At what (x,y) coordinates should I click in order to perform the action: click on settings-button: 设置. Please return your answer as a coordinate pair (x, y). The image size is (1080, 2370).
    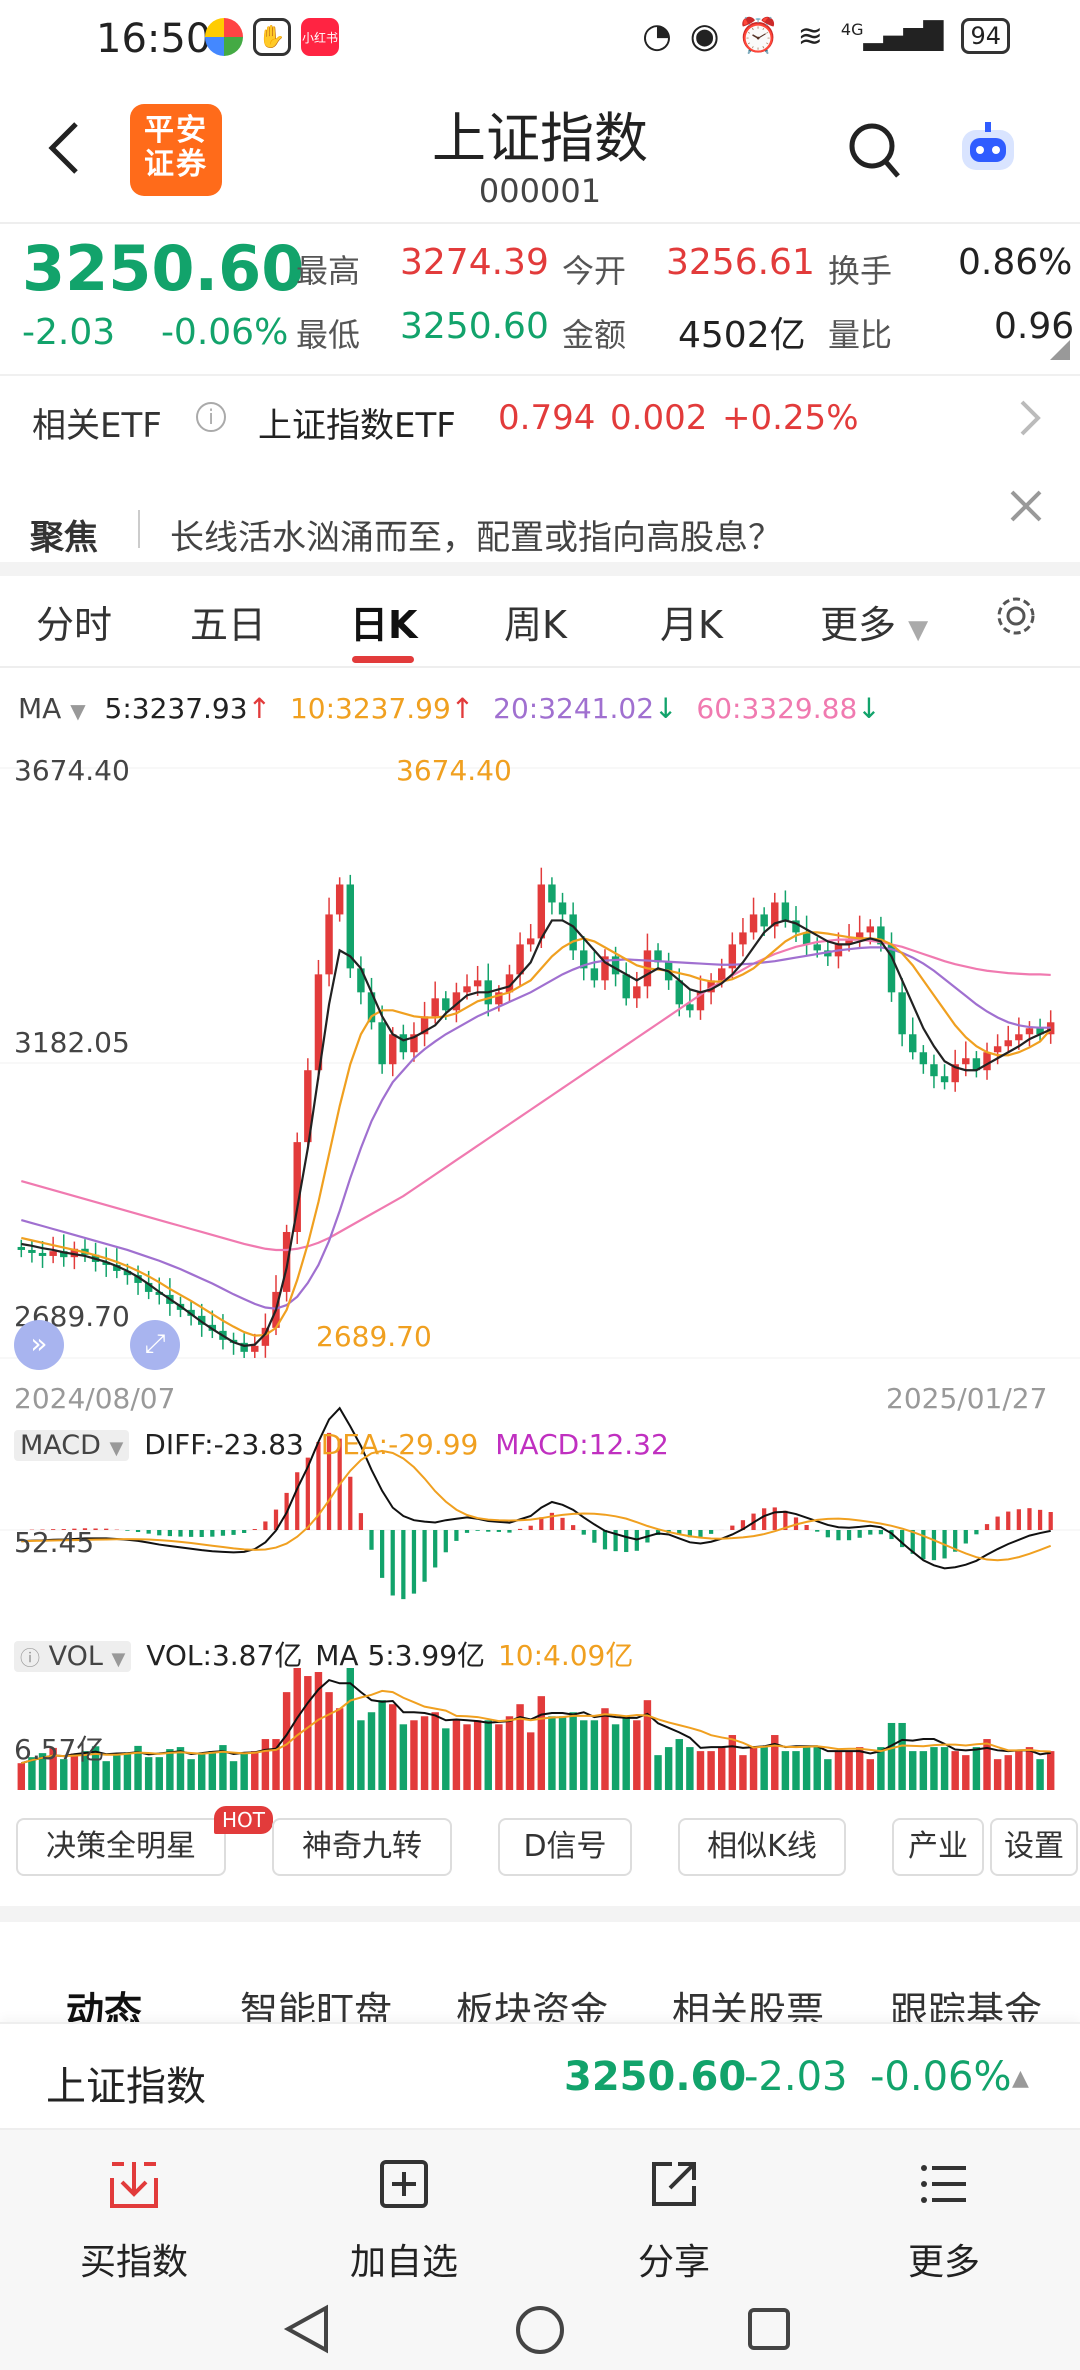
    Looking at the image, I should click on (1034, 1847).